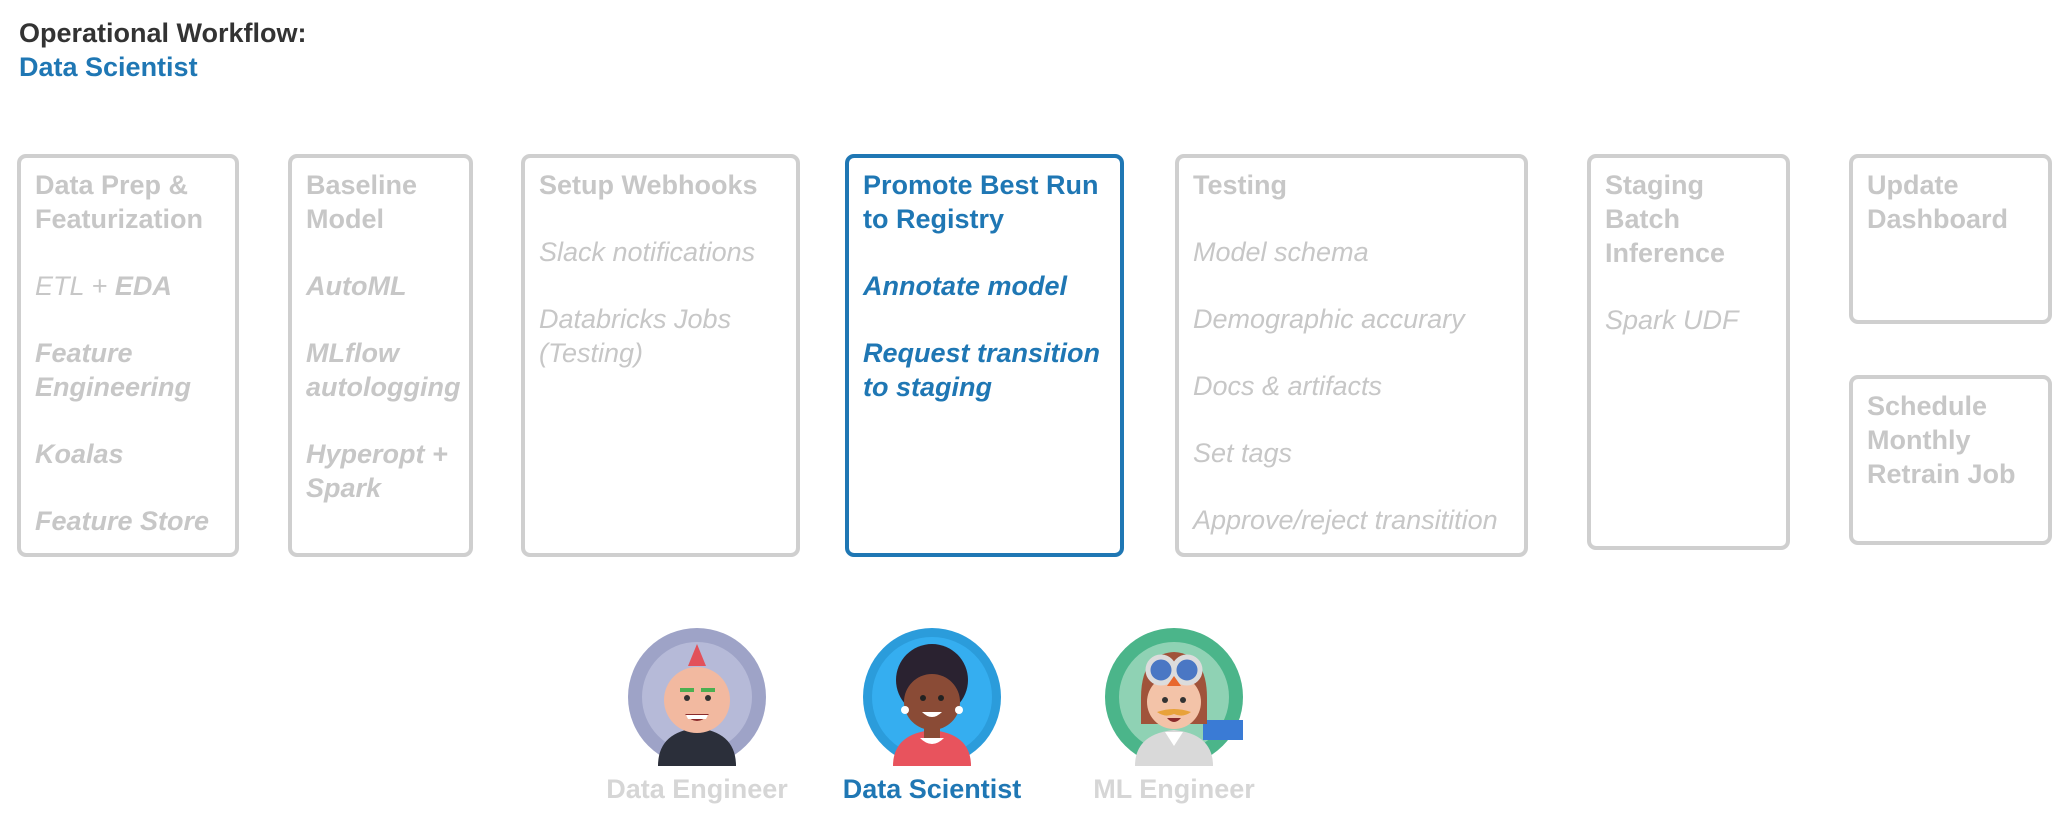 This screenshot has height=830, width=2072. What do you see at coordinates (113, 370) in the screenshot?
I see `step-item: Feature Engineering` at bounding box center [113, 370].